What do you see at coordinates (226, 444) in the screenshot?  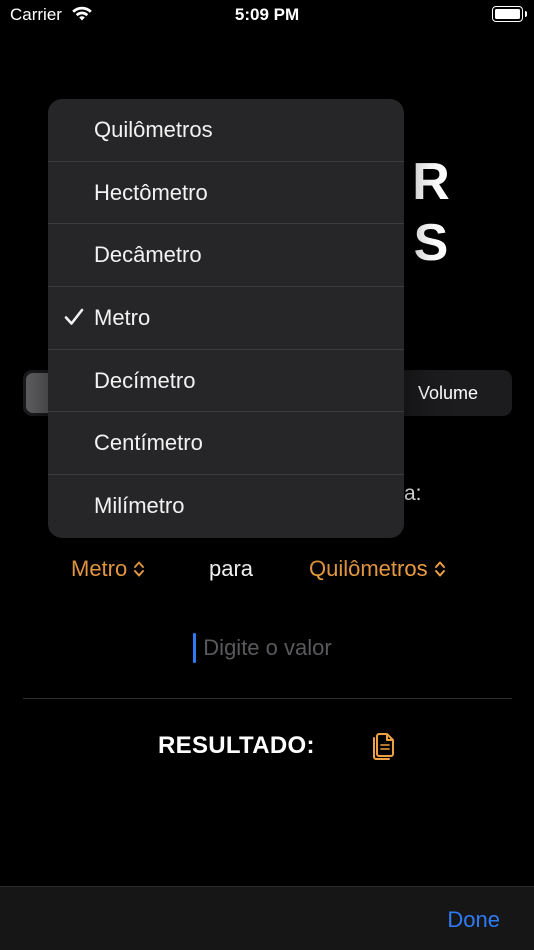 I see `menu-item-centimetro: Centímetro` at bounding box center [226, 444].